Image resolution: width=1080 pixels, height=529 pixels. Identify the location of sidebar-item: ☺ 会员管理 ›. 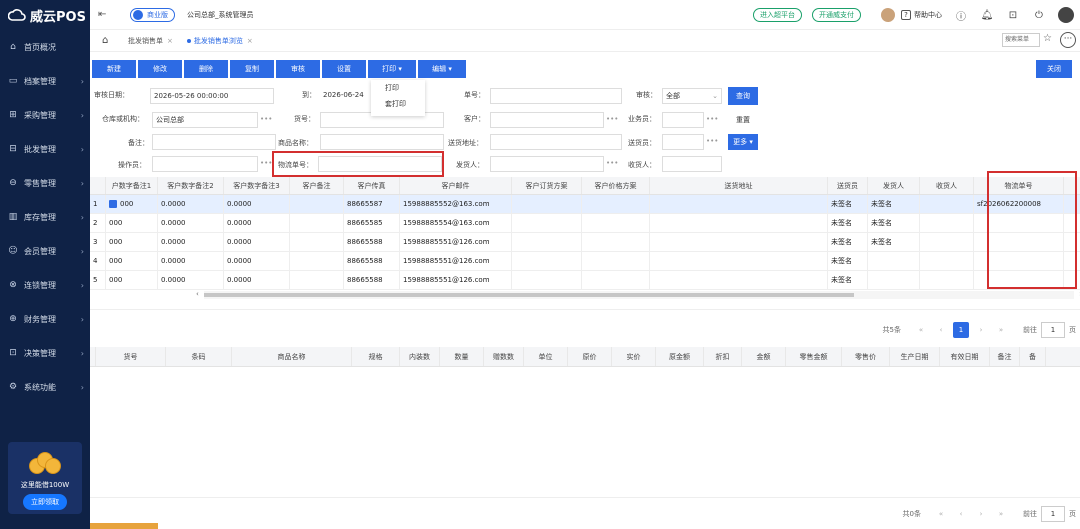
(45, 251).